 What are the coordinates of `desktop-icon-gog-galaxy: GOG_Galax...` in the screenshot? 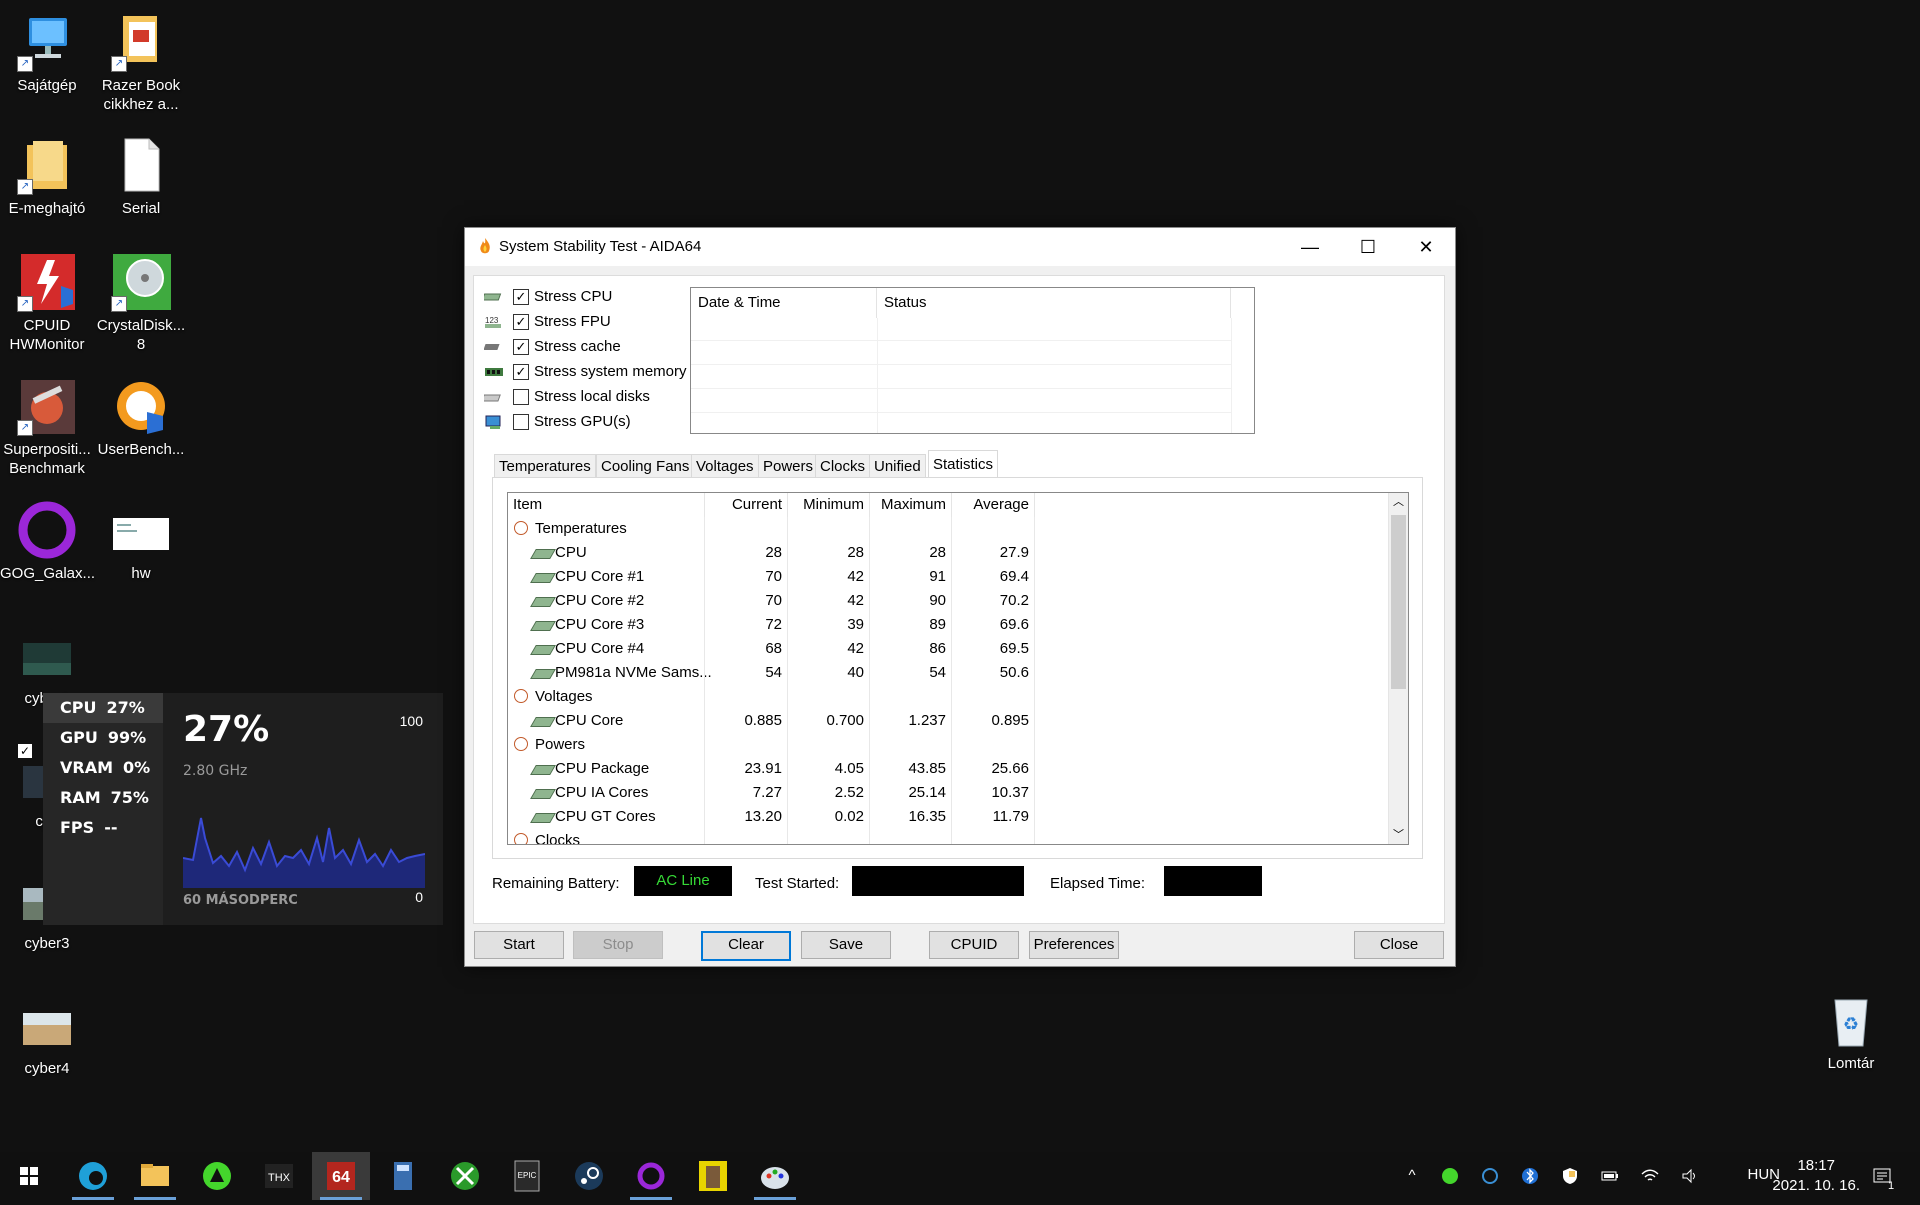 It's located at (47, 541).